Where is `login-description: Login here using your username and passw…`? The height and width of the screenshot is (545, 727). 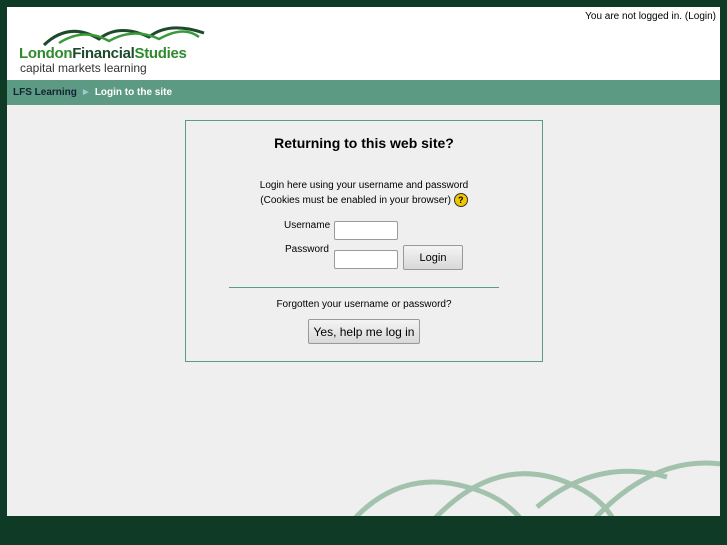
login-description: Login here using your username and passw… is located at coordinates (364, 194).